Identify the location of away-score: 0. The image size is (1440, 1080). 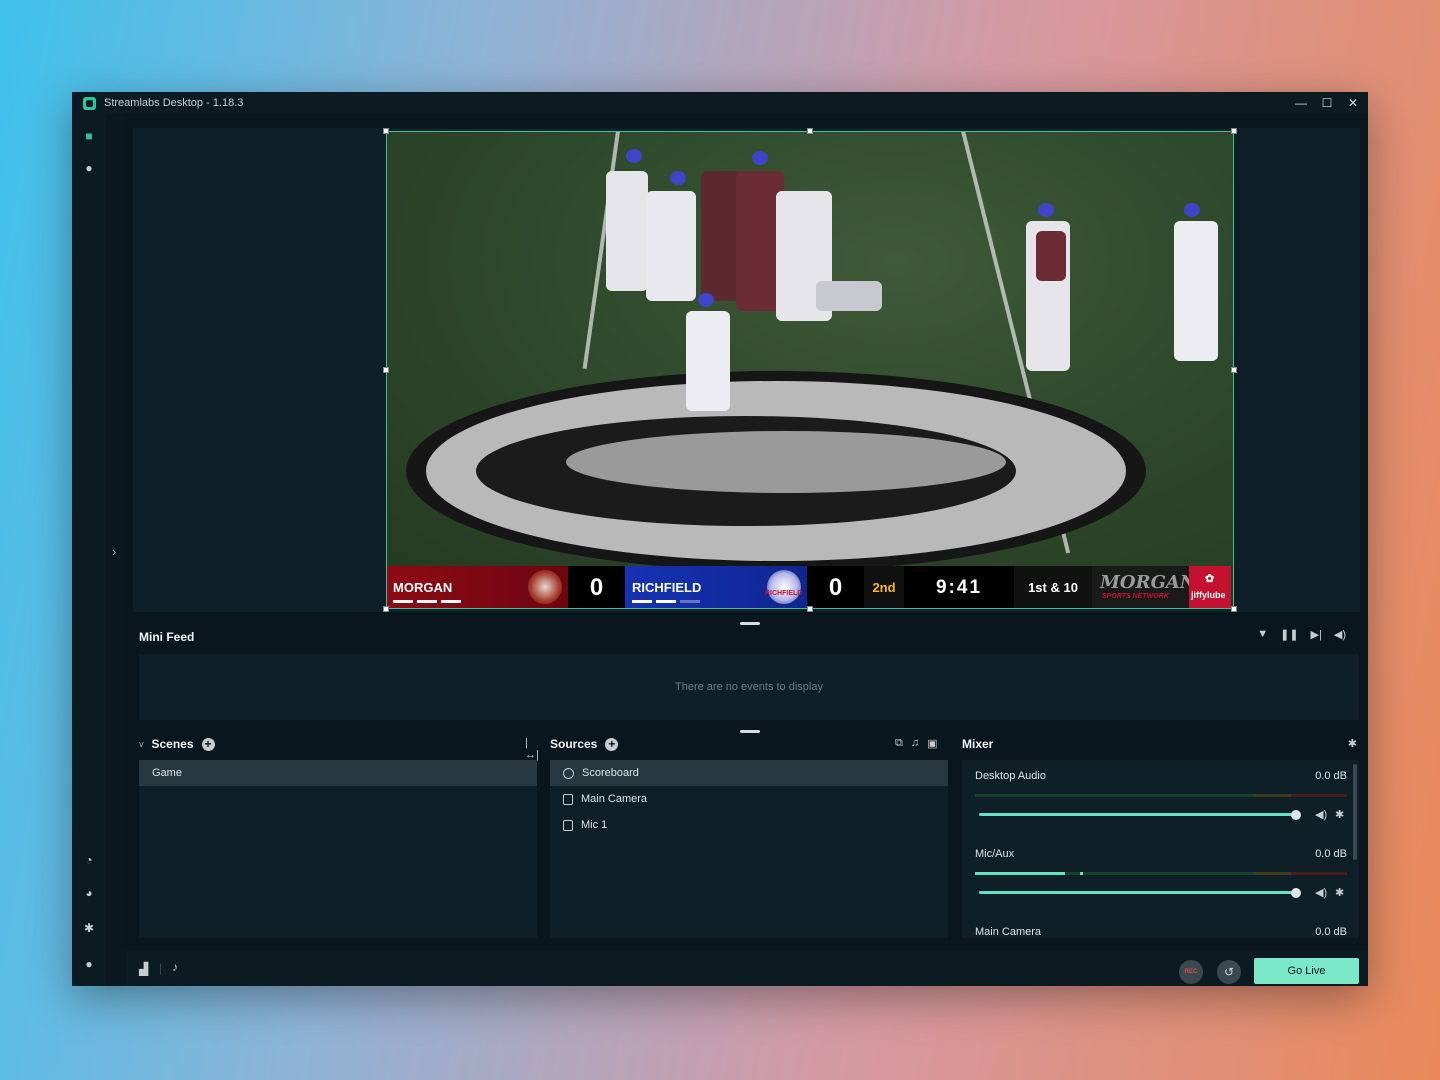
(835, 587).